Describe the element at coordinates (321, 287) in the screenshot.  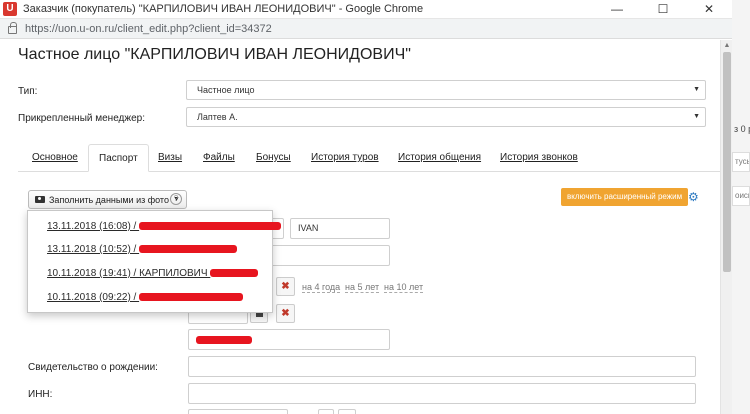
I see `period-4-years-link: на 4 года` at that location.